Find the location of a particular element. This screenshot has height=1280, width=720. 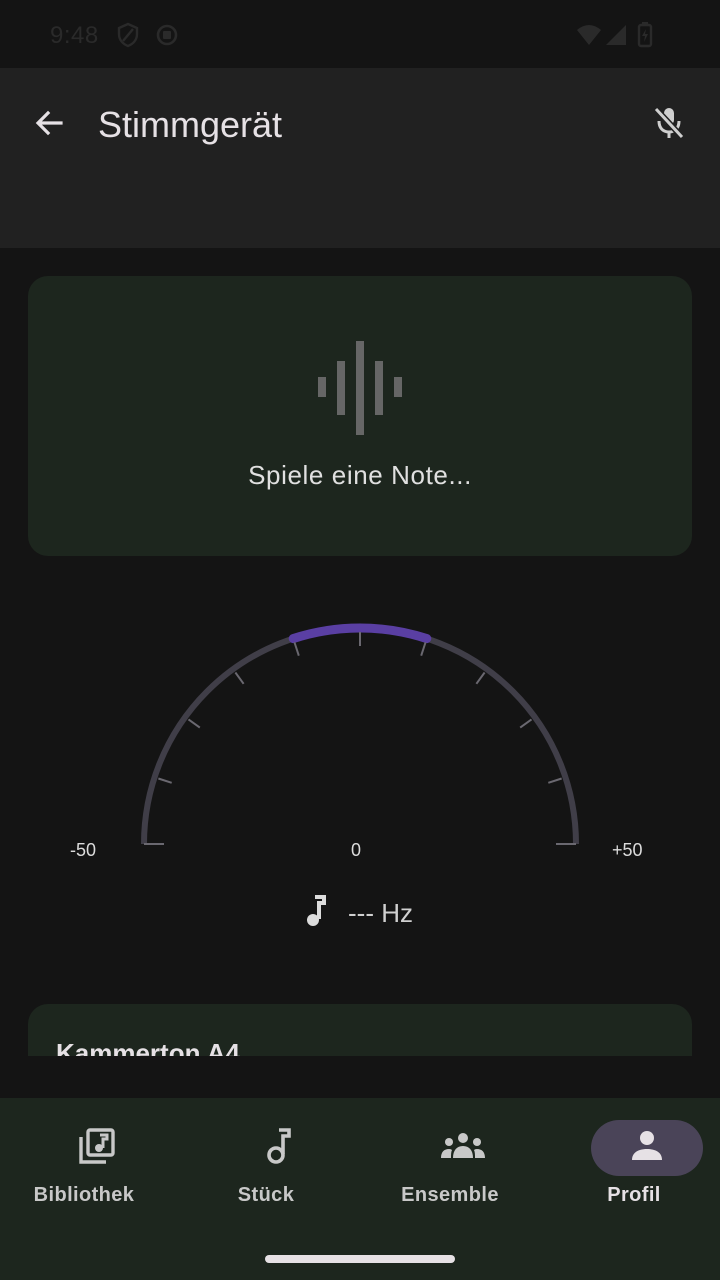

gauge-track is located at coordinates (360, 735).